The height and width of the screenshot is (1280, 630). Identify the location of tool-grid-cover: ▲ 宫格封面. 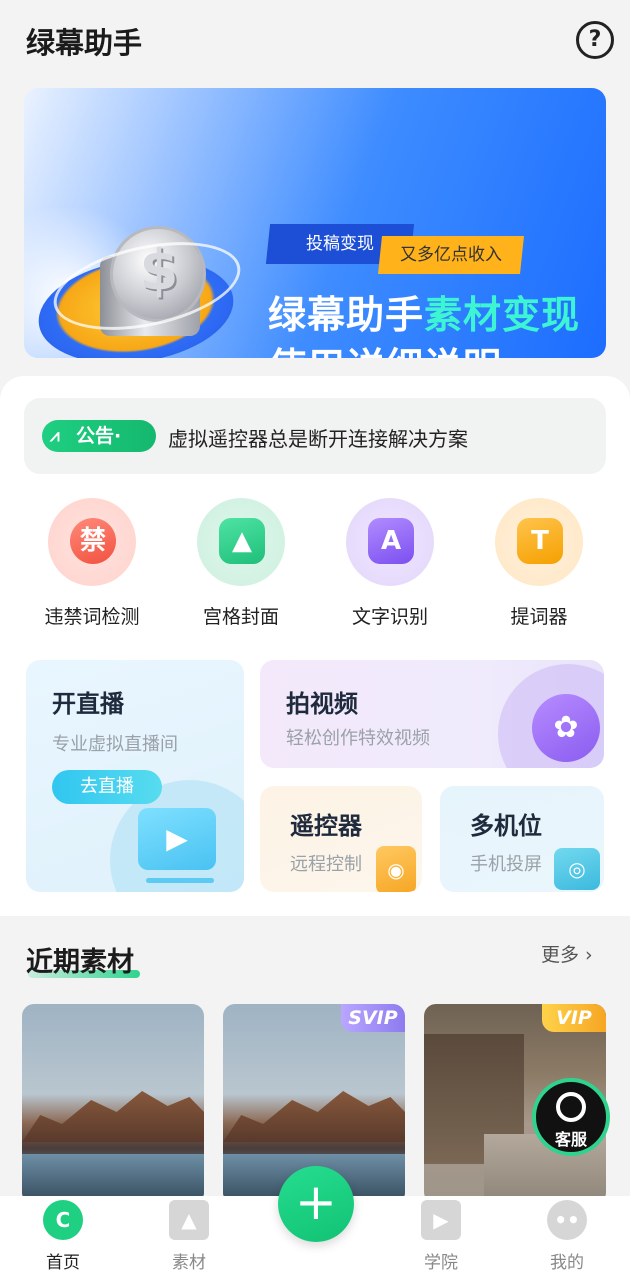
(241, 563).